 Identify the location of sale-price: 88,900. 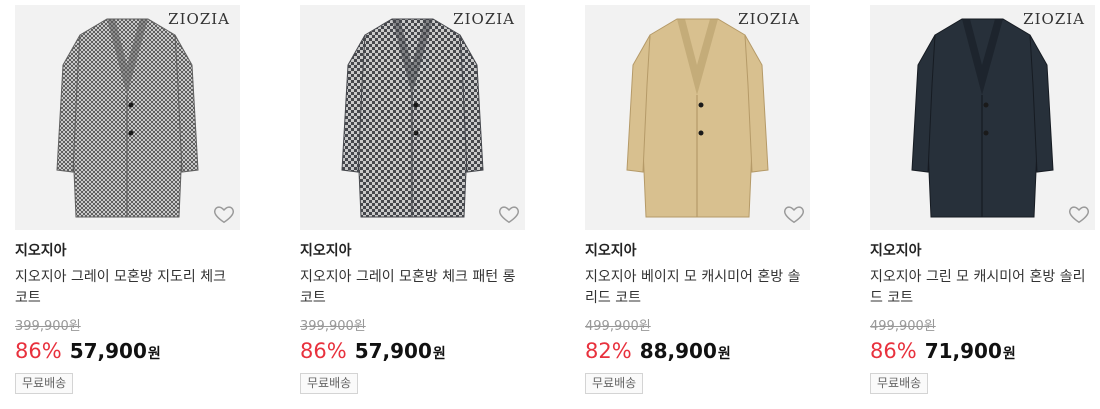
(678, 351).